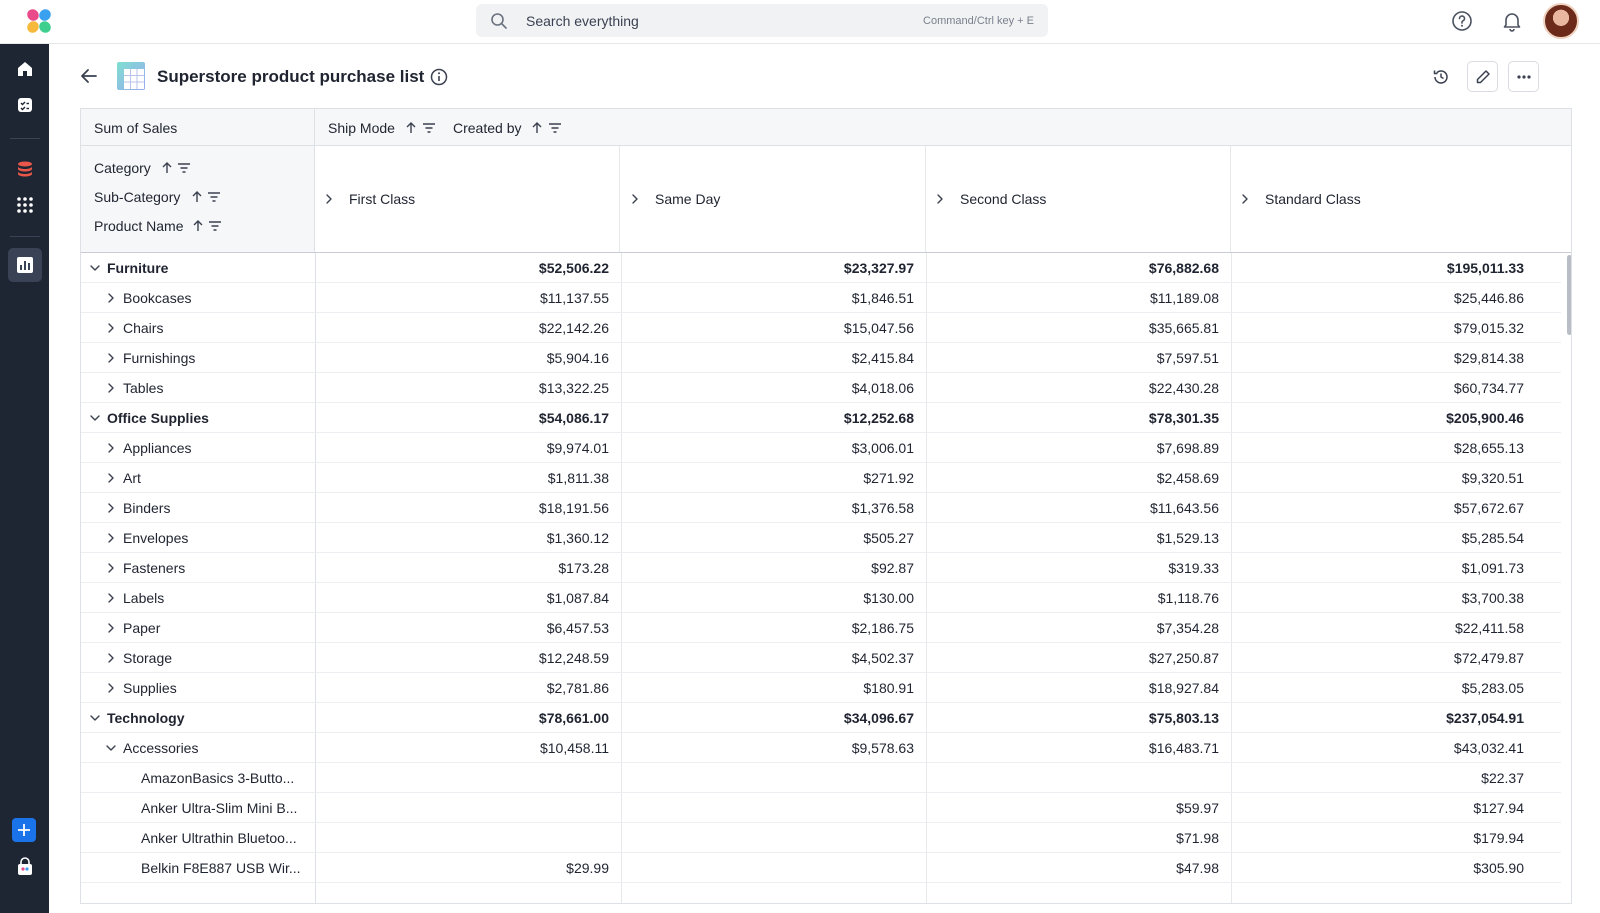  What do you see at coordinates (25, 69) in the screenshot?
I see `home-icon` at bounding box center [25, 69].